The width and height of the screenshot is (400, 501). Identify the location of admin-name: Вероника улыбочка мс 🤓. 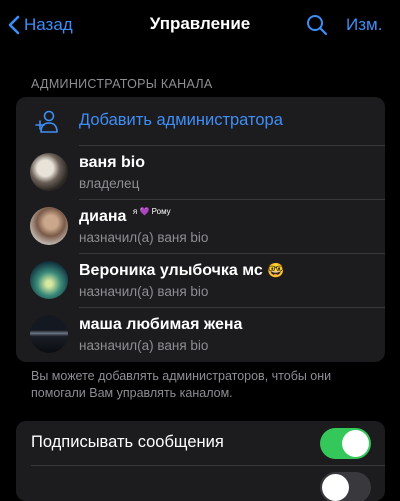
(182, 271).